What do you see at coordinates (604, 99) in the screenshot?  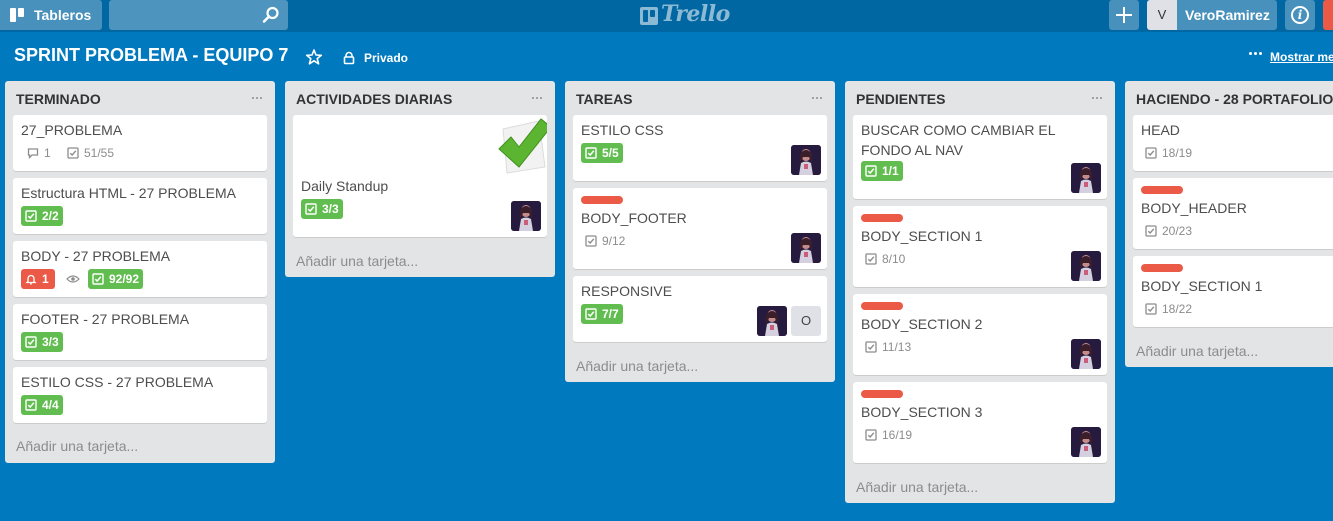 I see `list-title: TAREAS` at bounding box center [604, 99].